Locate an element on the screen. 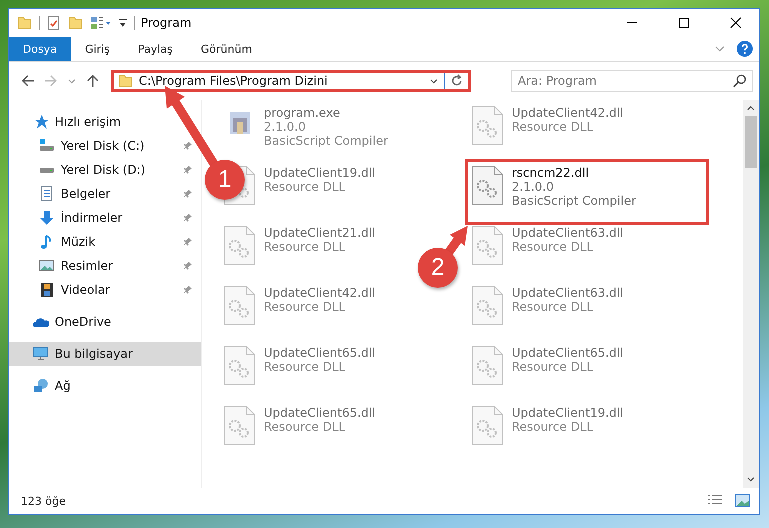 This screenshot has height=528, width=769. scrollbar is located at coordinates (751, 294).